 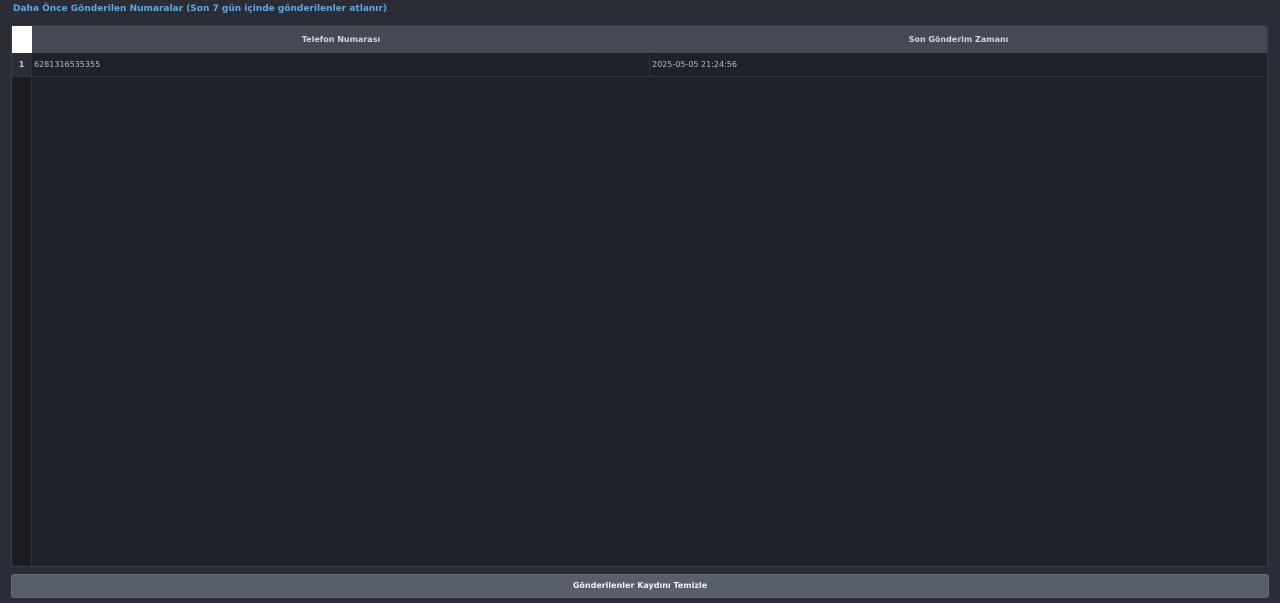 What do you see at coordinates (640, 586) in the screenshot?
I see `clear-sent-log-button: Gönderilenler Kaydını Temizle` at bounding box center [640, 586].